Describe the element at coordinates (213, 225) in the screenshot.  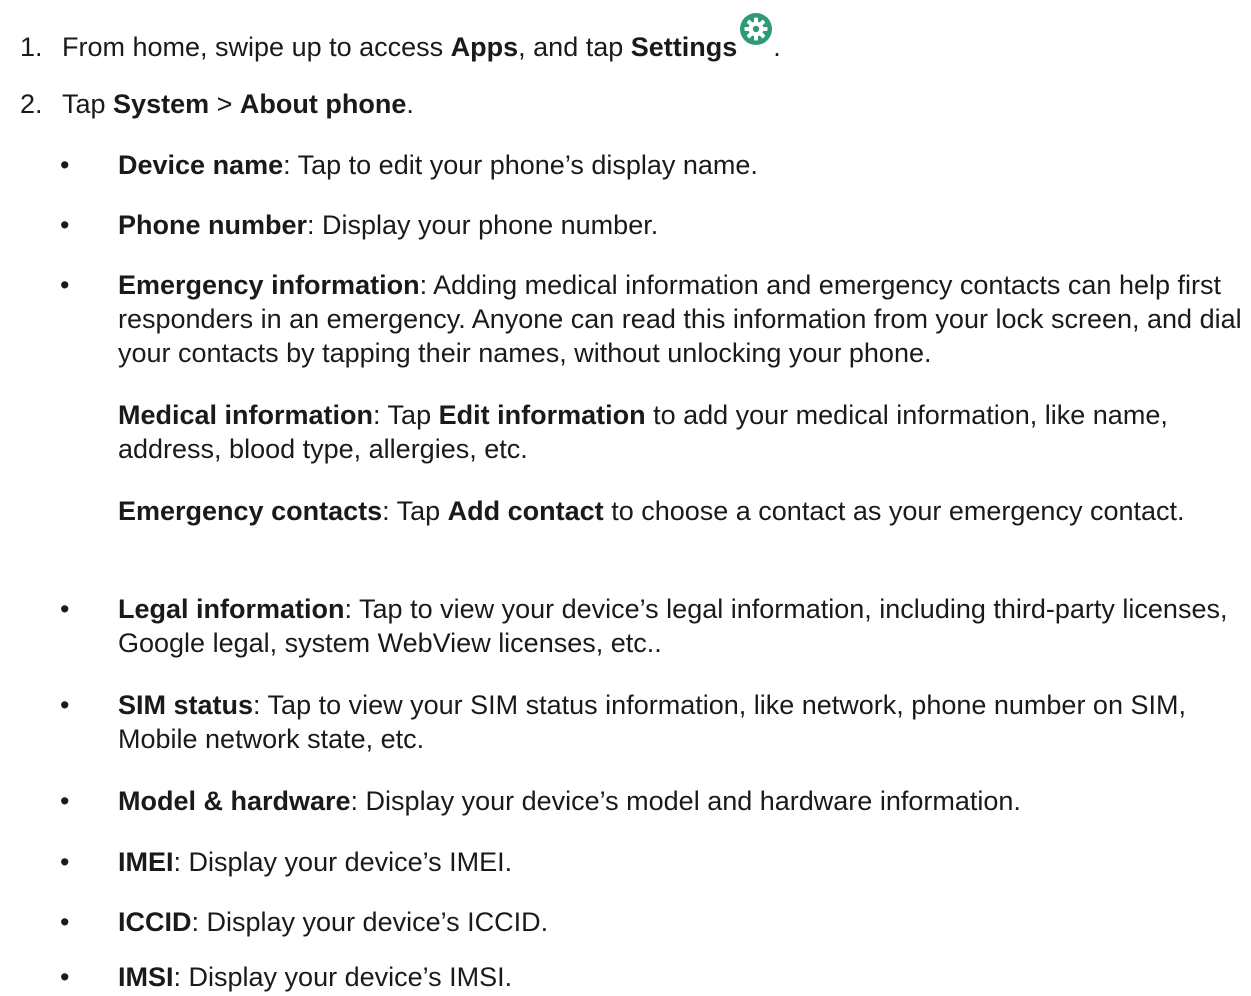
I see `item-term: Phone number` at that location.